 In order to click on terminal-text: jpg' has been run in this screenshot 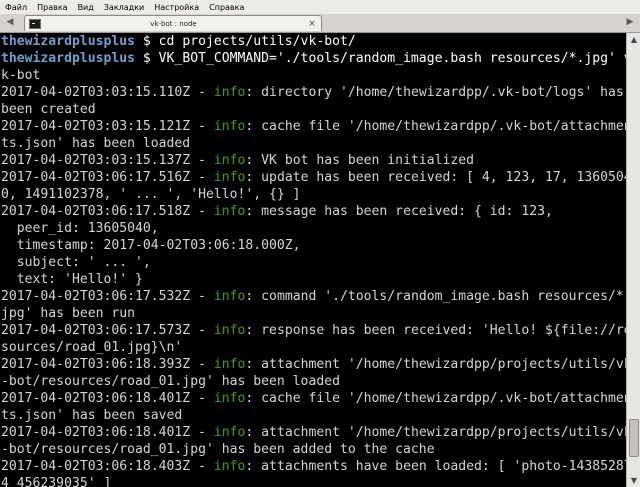, I will do `click(68, 313)`.